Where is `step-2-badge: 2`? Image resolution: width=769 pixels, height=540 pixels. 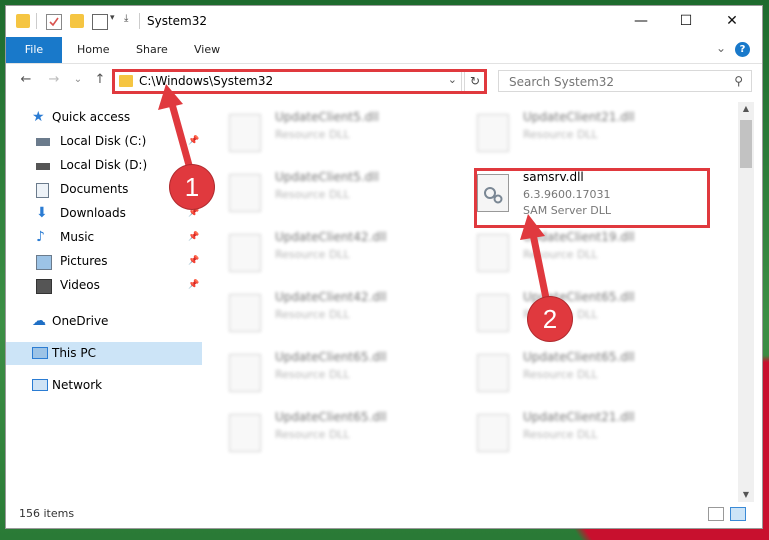 step-2-badge: 2 is located at coordinates (550, 319).